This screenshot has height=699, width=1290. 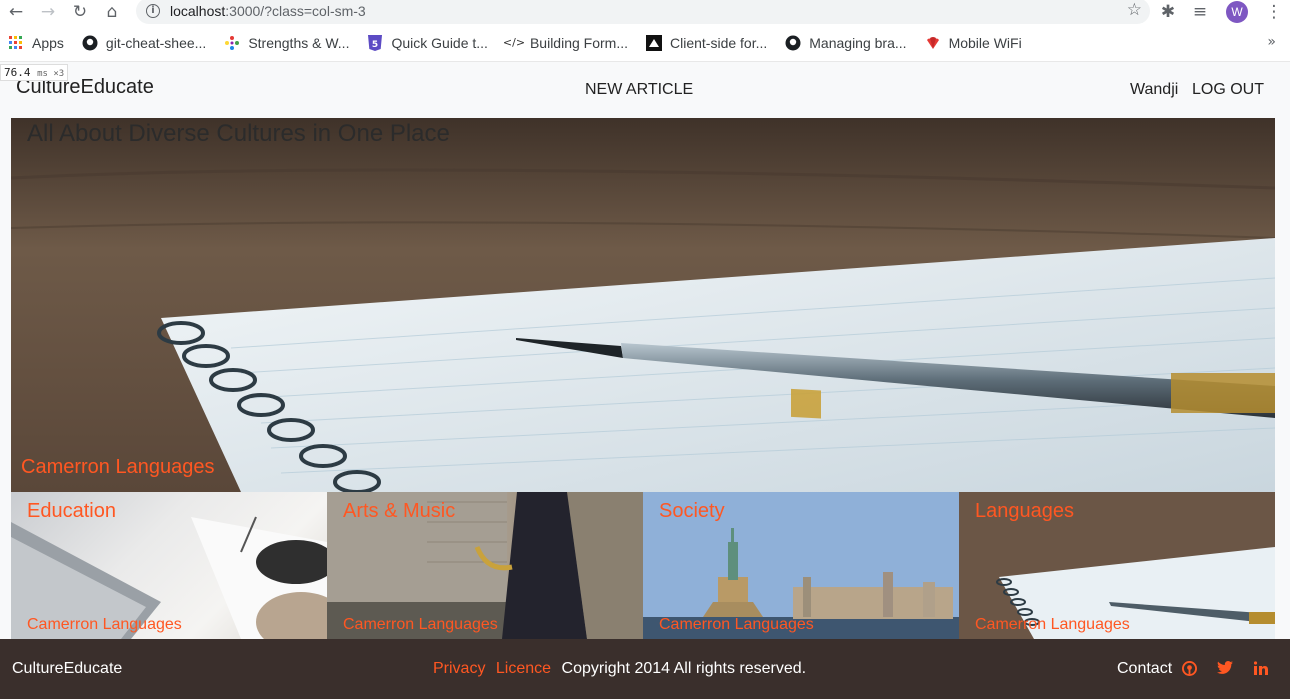 What do you see at coordinates (523, 668) in the screenshot?
I see `licence-link: Licence` at bounding box center [523, 668].